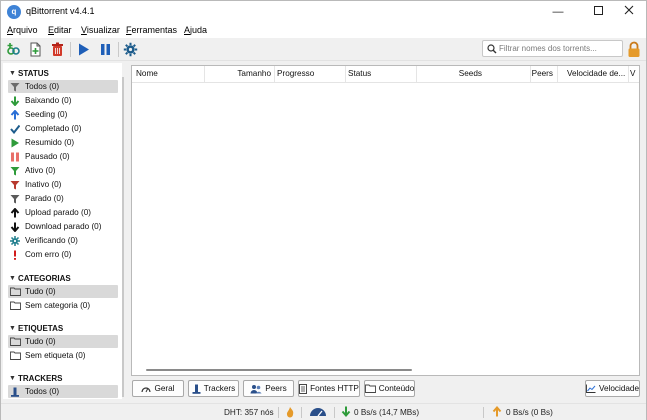 The image size is (647, 420). Describe the element at coordinates (195, 30) in the screenshot. I see `menu-ajuda: Ajuda` at that location.